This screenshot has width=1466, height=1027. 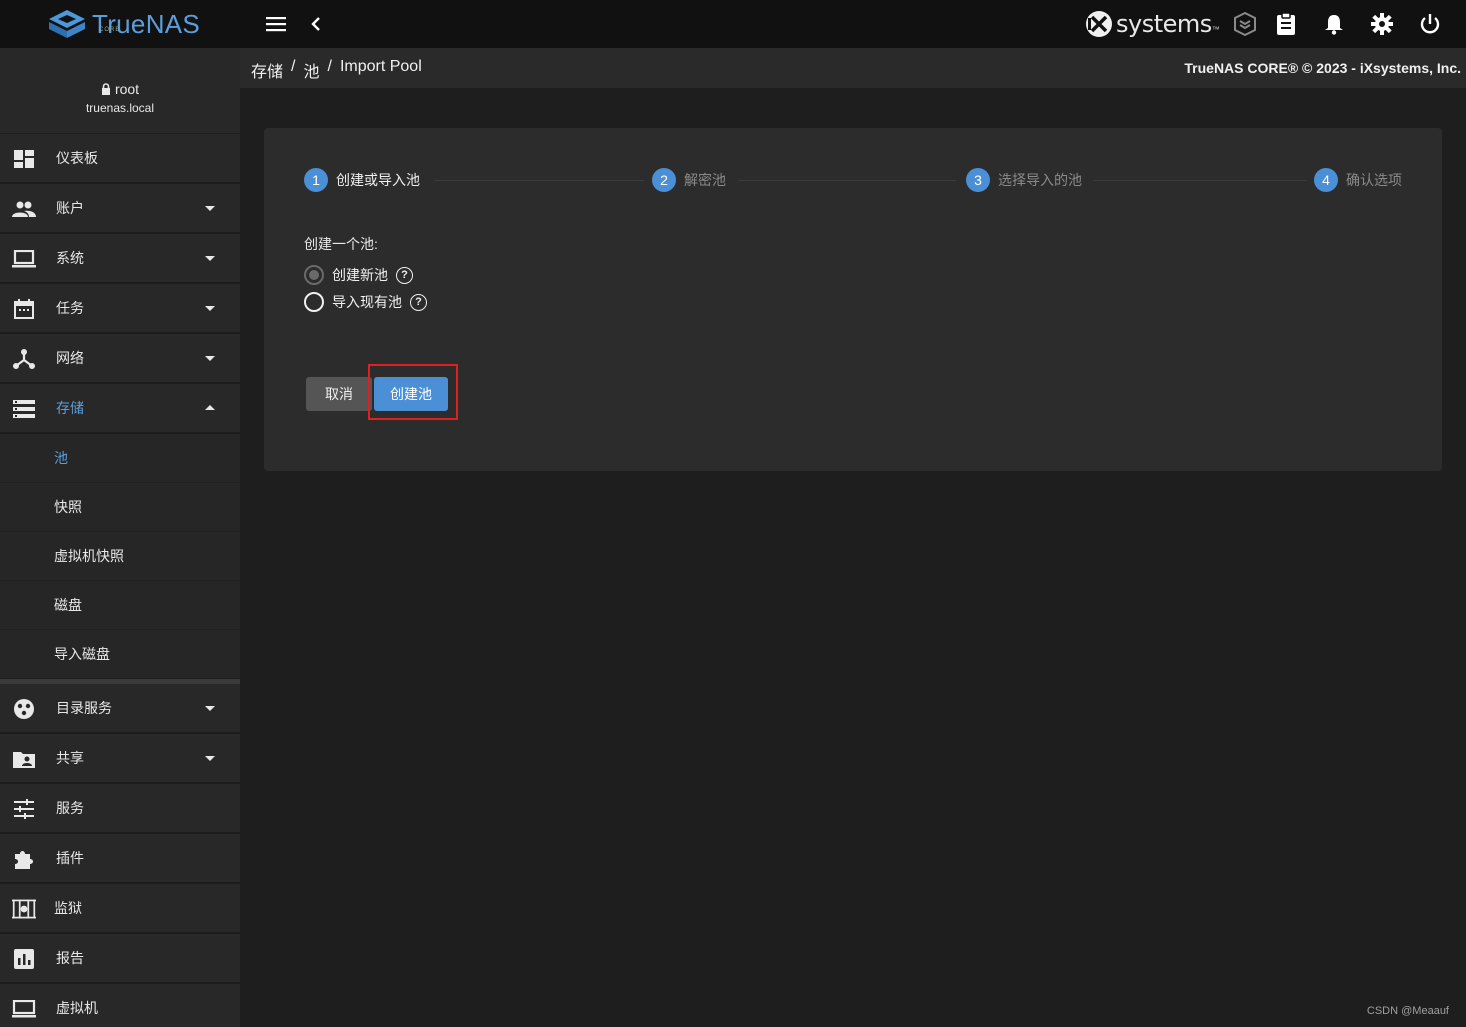 What do you see at coordinates (120, 259) in the screenshot?
I see `sidebar-item-system: 系统` at bounding box center [120, 259].